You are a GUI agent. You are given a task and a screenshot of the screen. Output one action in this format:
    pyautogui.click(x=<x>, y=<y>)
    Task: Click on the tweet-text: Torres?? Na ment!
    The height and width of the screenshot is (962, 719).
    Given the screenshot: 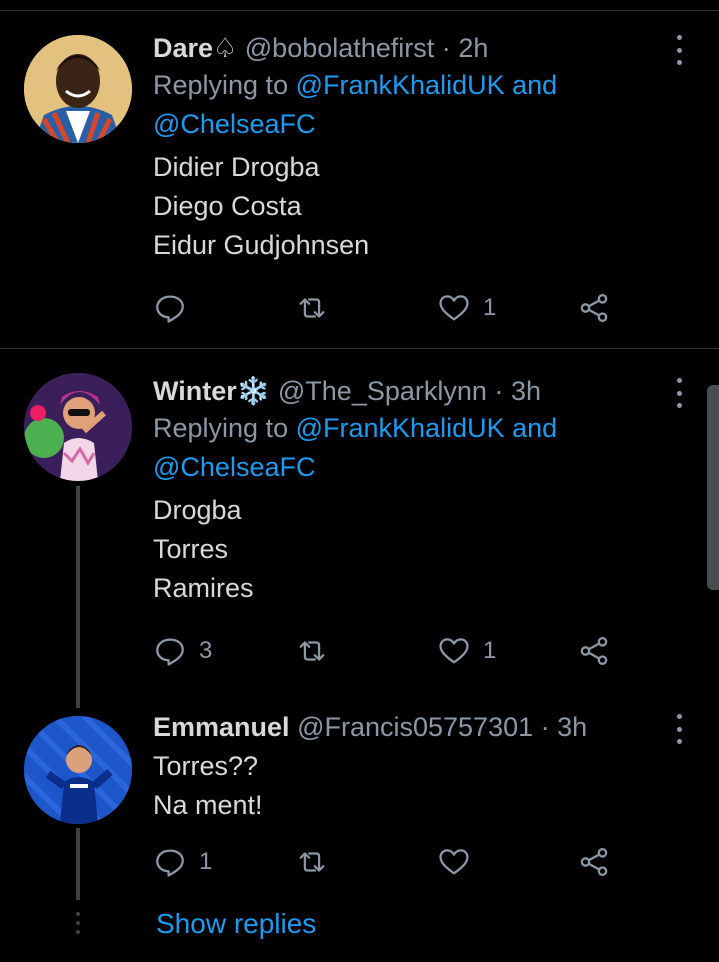 What is the action you would take?
    pyautogui.click(x=406, y=786)
    